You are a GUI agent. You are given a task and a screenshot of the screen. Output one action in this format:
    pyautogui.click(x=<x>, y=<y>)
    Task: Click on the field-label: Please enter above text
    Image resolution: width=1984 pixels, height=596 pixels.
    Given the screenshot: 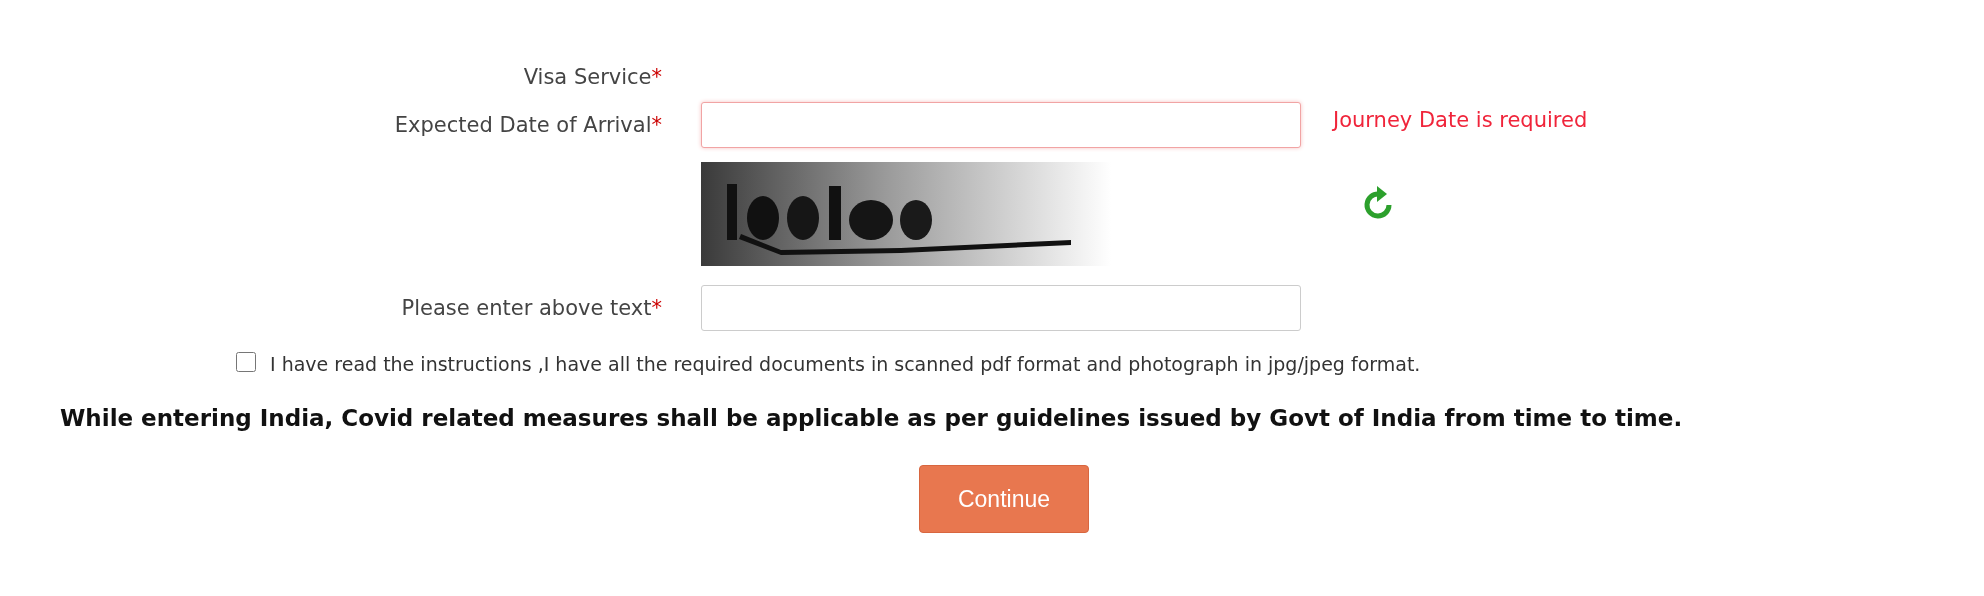 What is the action you would take?
    pyautogui.click(x=526, y=308)
    